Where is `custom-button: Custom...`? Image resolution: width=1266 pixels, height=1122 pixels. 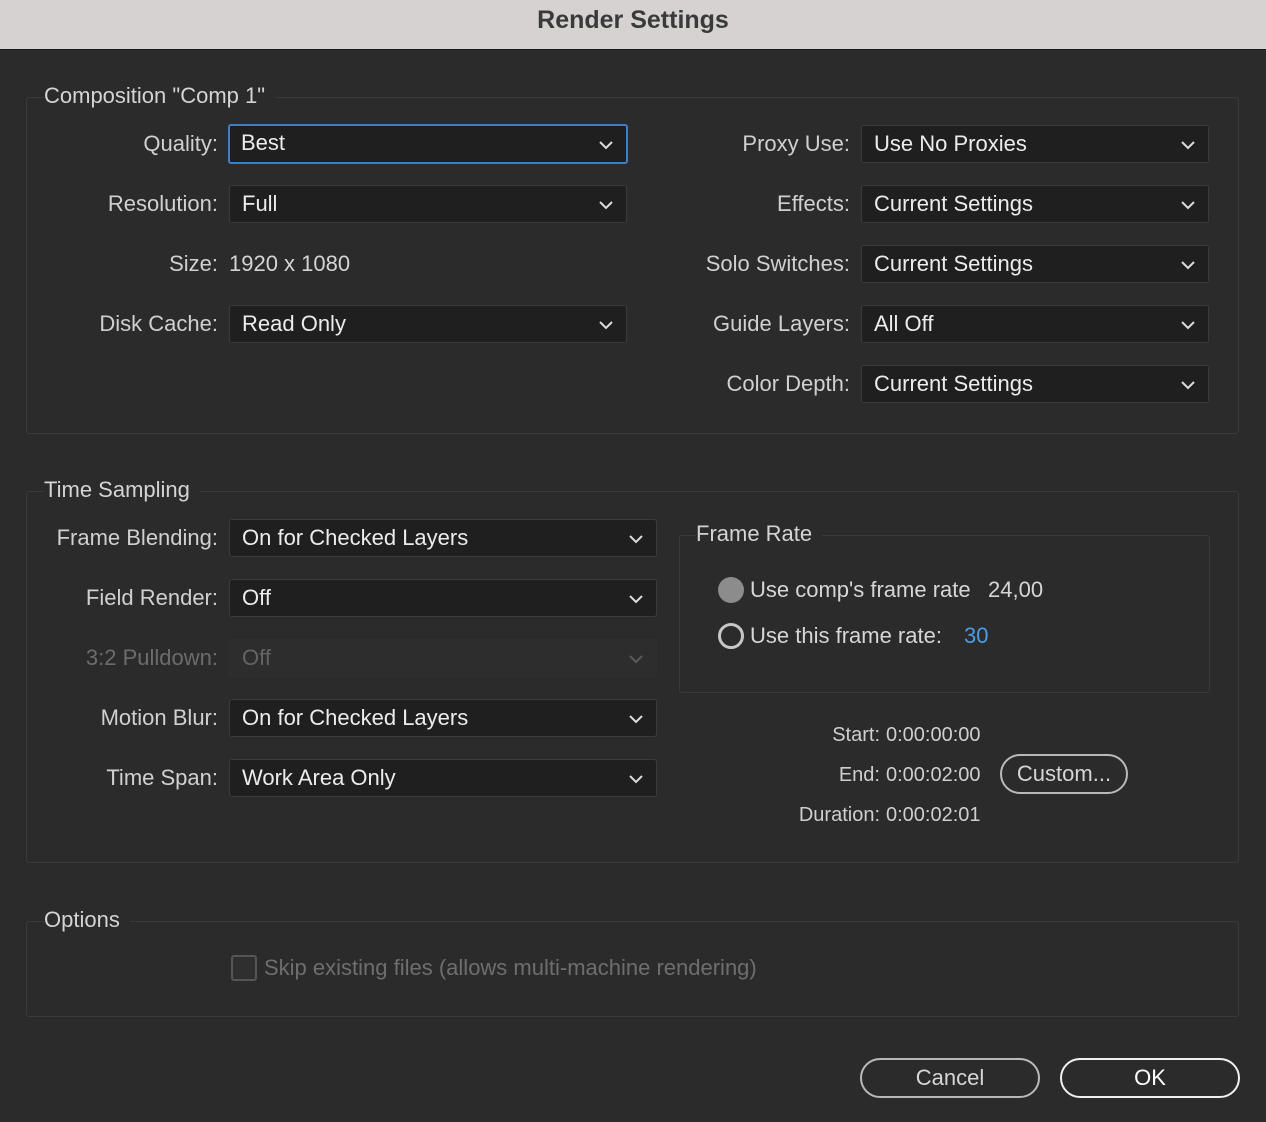
custom-button: Custom... is located at coordinates (1064, 774).